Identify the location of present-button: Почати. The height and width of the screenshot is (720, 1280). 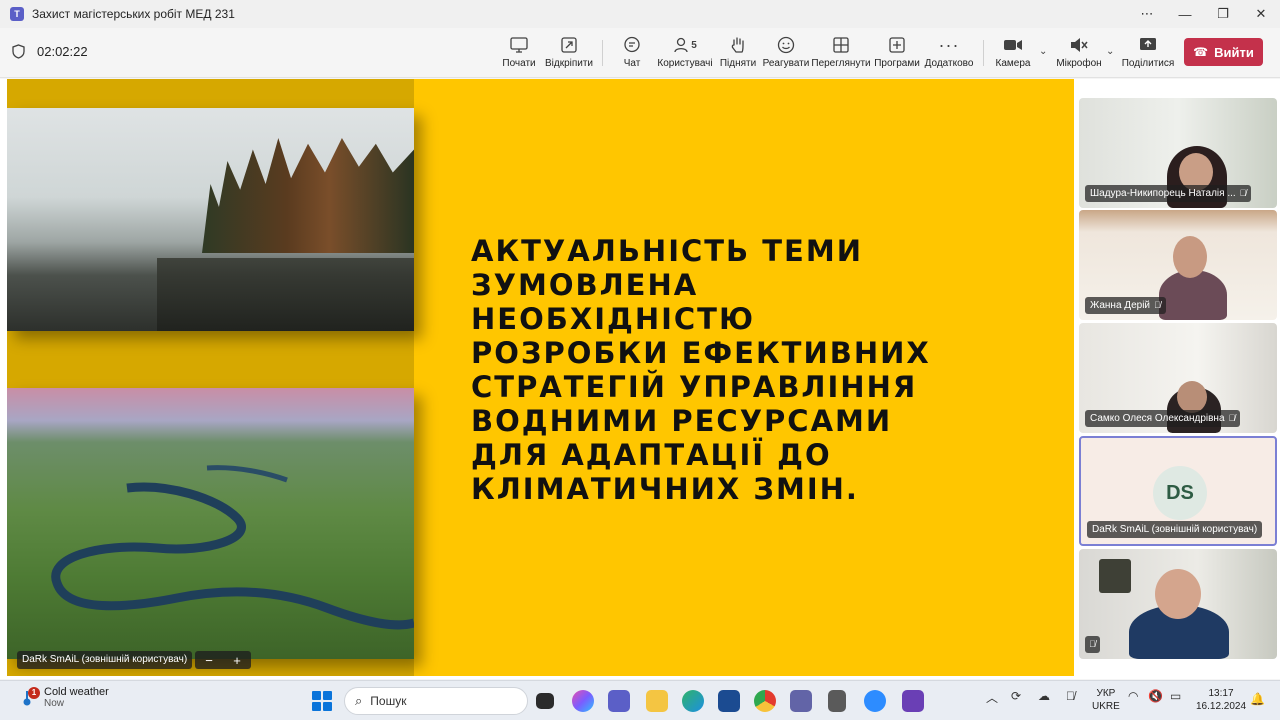
(519, 54).